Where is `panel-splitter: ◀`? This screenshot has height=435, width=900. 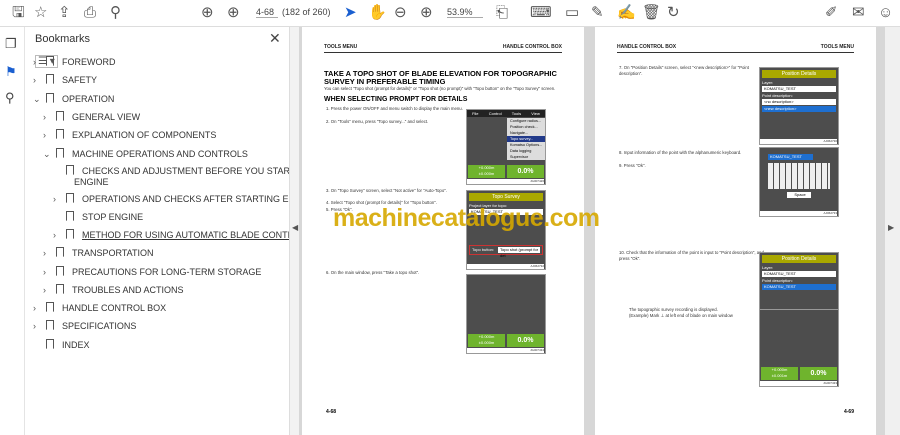 panel-splitter: ◀ is located at coordinates (294, 231).